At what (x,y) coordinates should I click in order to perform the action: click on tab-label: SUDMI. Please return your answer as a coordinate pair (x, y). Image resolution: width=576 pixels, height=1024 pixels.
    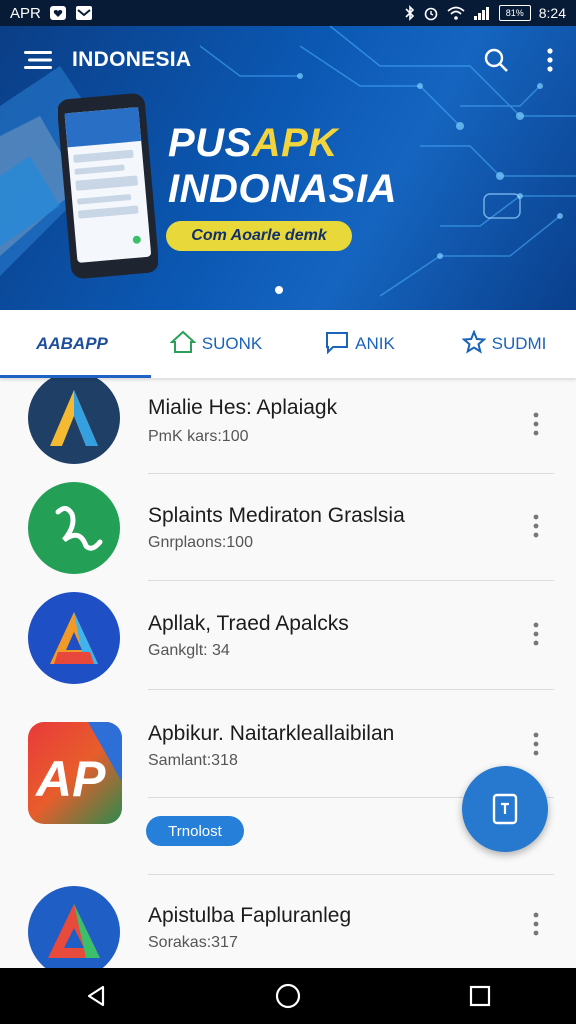
    Looking at the image, I should click on (519, 343).